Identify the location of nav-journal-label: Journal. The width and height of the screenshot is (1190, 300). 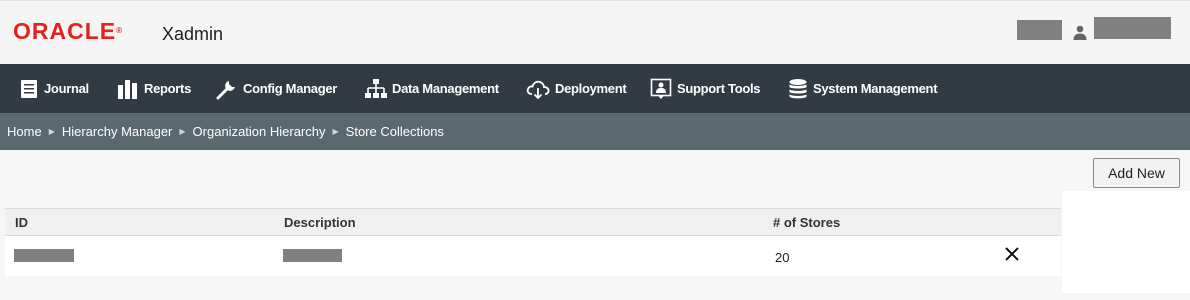
(66, 88).